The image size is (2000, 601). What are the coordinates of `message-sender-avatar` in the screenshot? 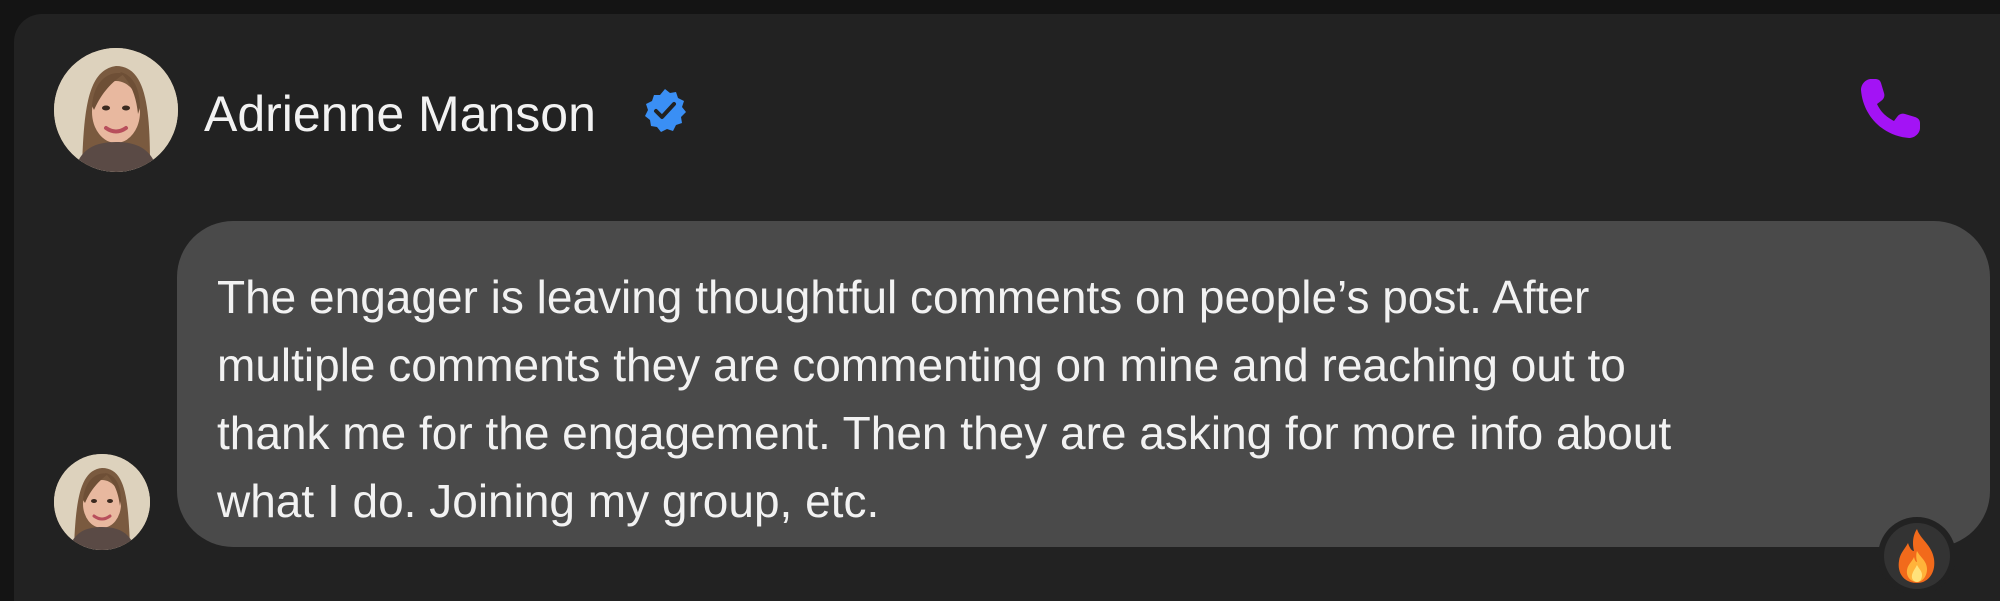 It's located at (102, 502).